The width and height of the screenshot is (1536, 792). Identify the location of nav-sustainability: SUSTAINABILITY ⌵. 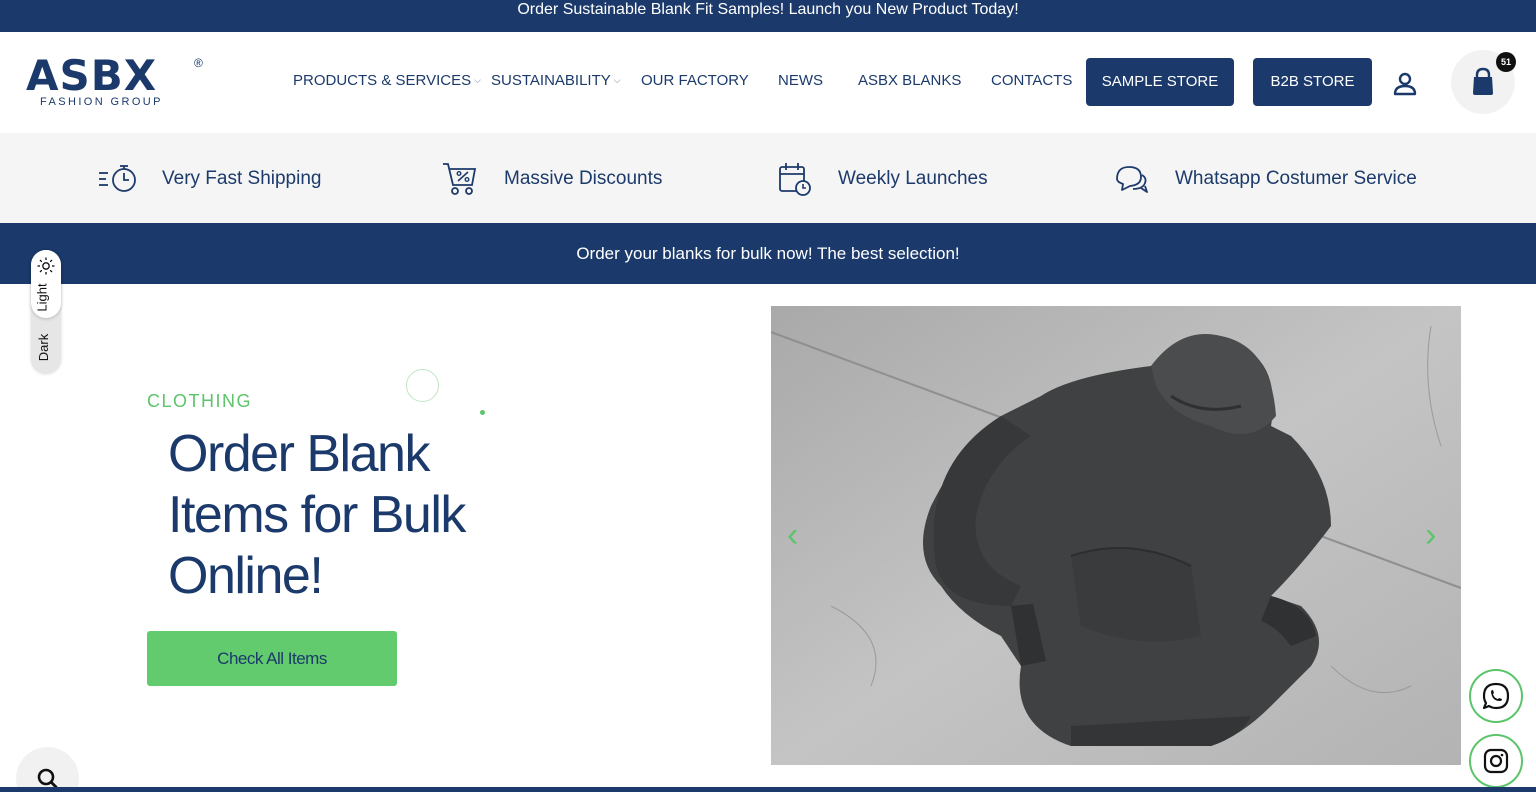
(556, 80).